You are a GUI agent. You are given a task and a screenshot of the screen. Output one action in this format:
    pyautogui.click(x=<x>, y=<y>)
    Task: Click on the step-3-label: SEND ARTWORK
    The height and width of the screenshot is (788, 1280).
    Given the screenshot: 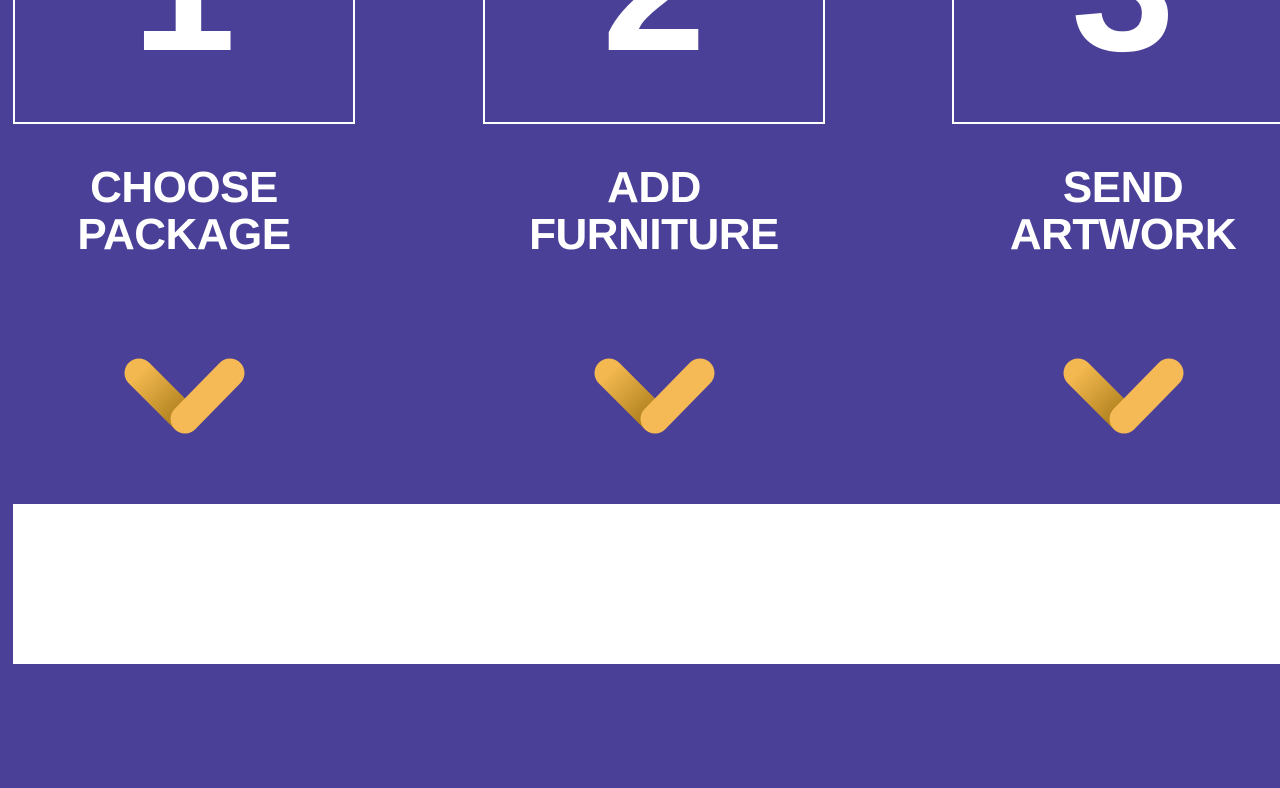 What is the action you would take?
    pyautogui.click(x=1116, y=211)
    